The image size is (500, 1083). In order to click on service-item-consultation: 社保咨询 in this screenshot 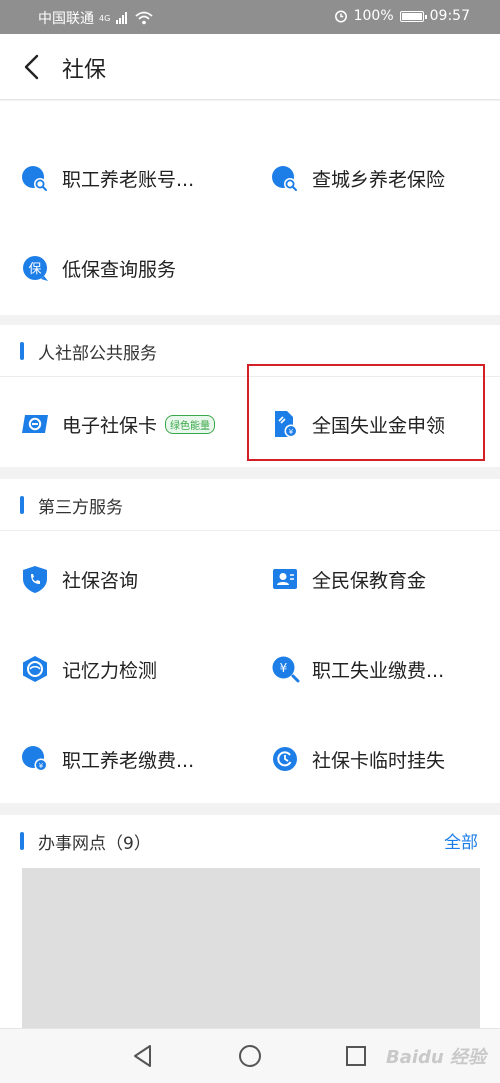, I will do `click(79, 579)`.